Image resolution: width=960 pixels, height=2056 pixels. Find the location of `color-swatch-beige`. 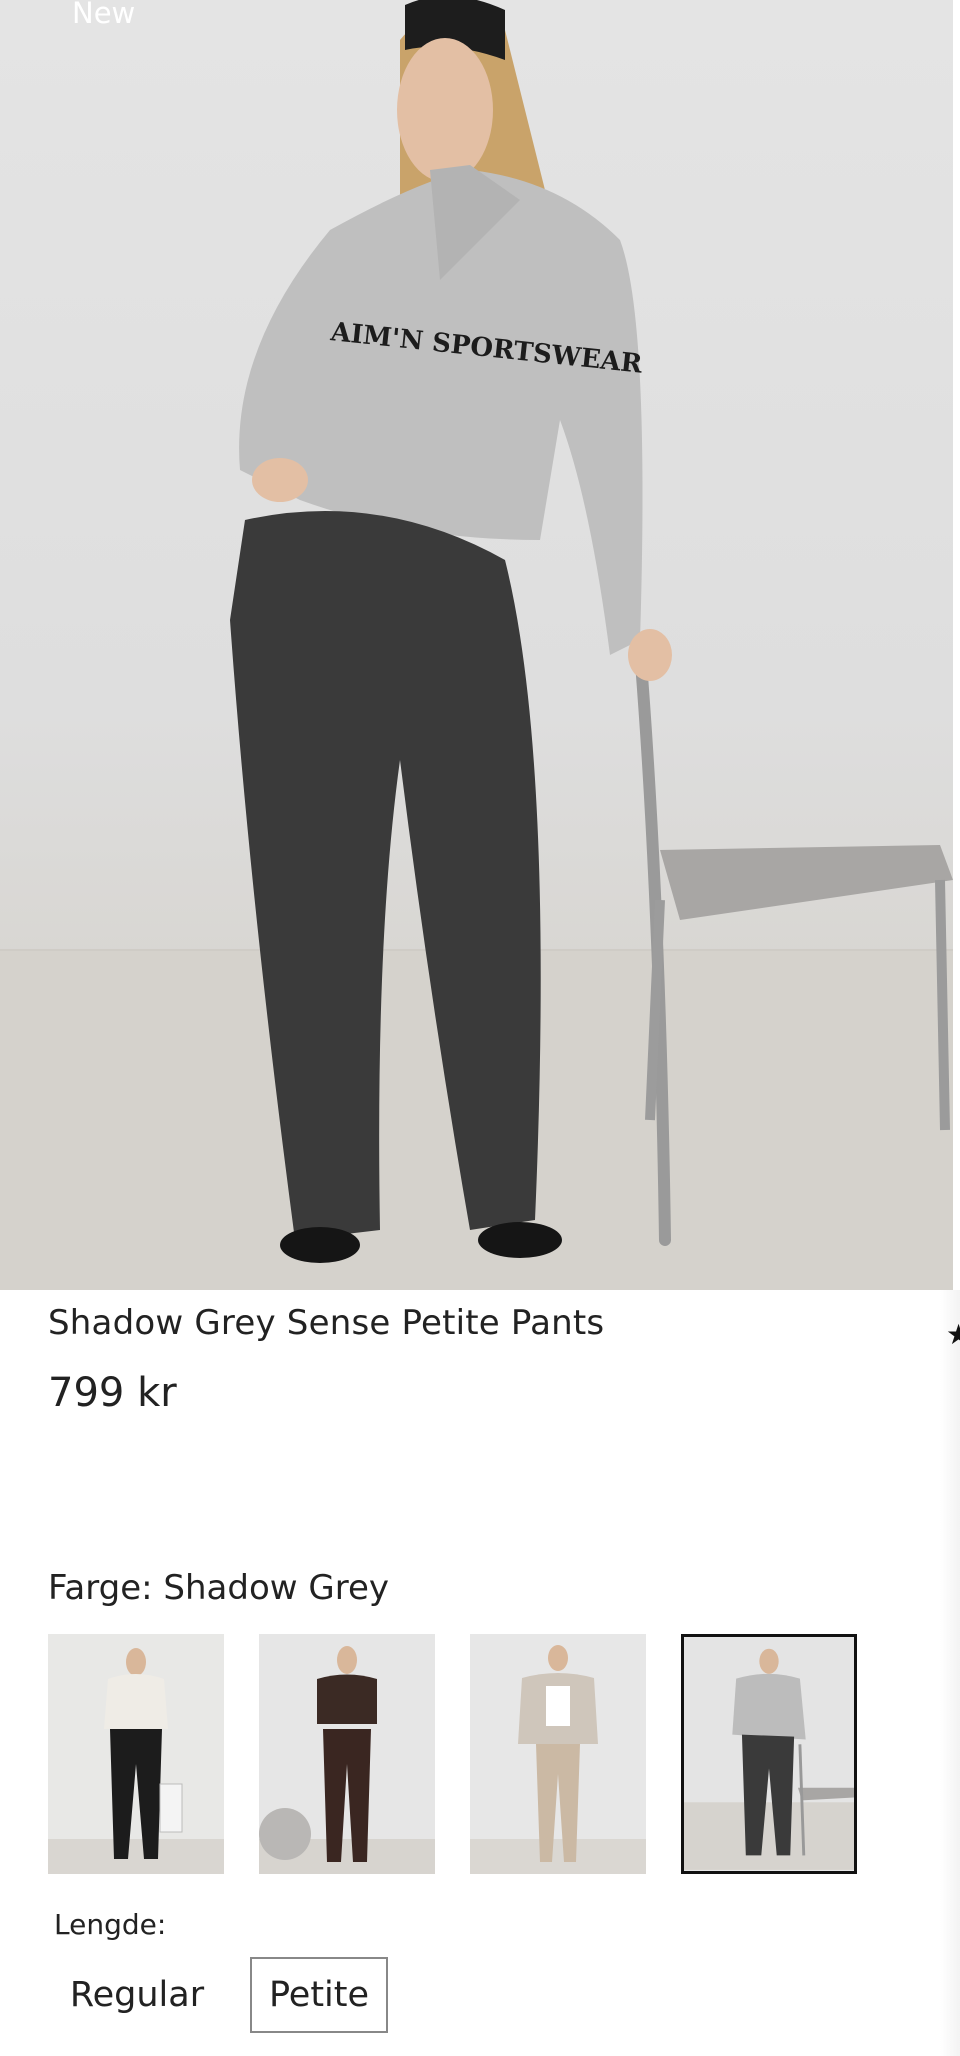

color-swatch-beige is located at coordinates (558, 1754).